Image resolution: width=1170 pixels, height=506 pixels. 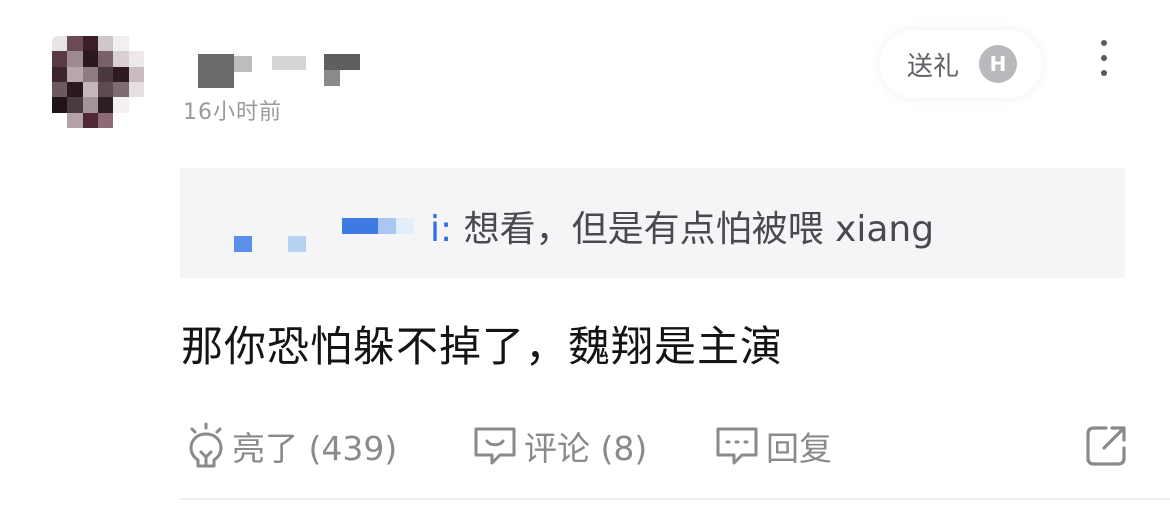 I want to click on action-bar: 亮了 (439) 评论 (8) 回复, so click(x=585, y=448).